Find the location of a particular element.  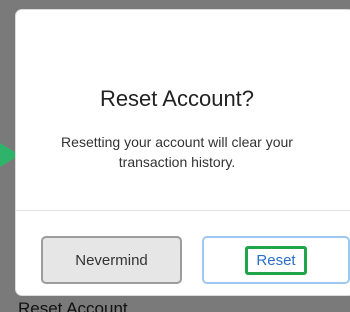

dialog-divider is located at coordinates (183, 210).